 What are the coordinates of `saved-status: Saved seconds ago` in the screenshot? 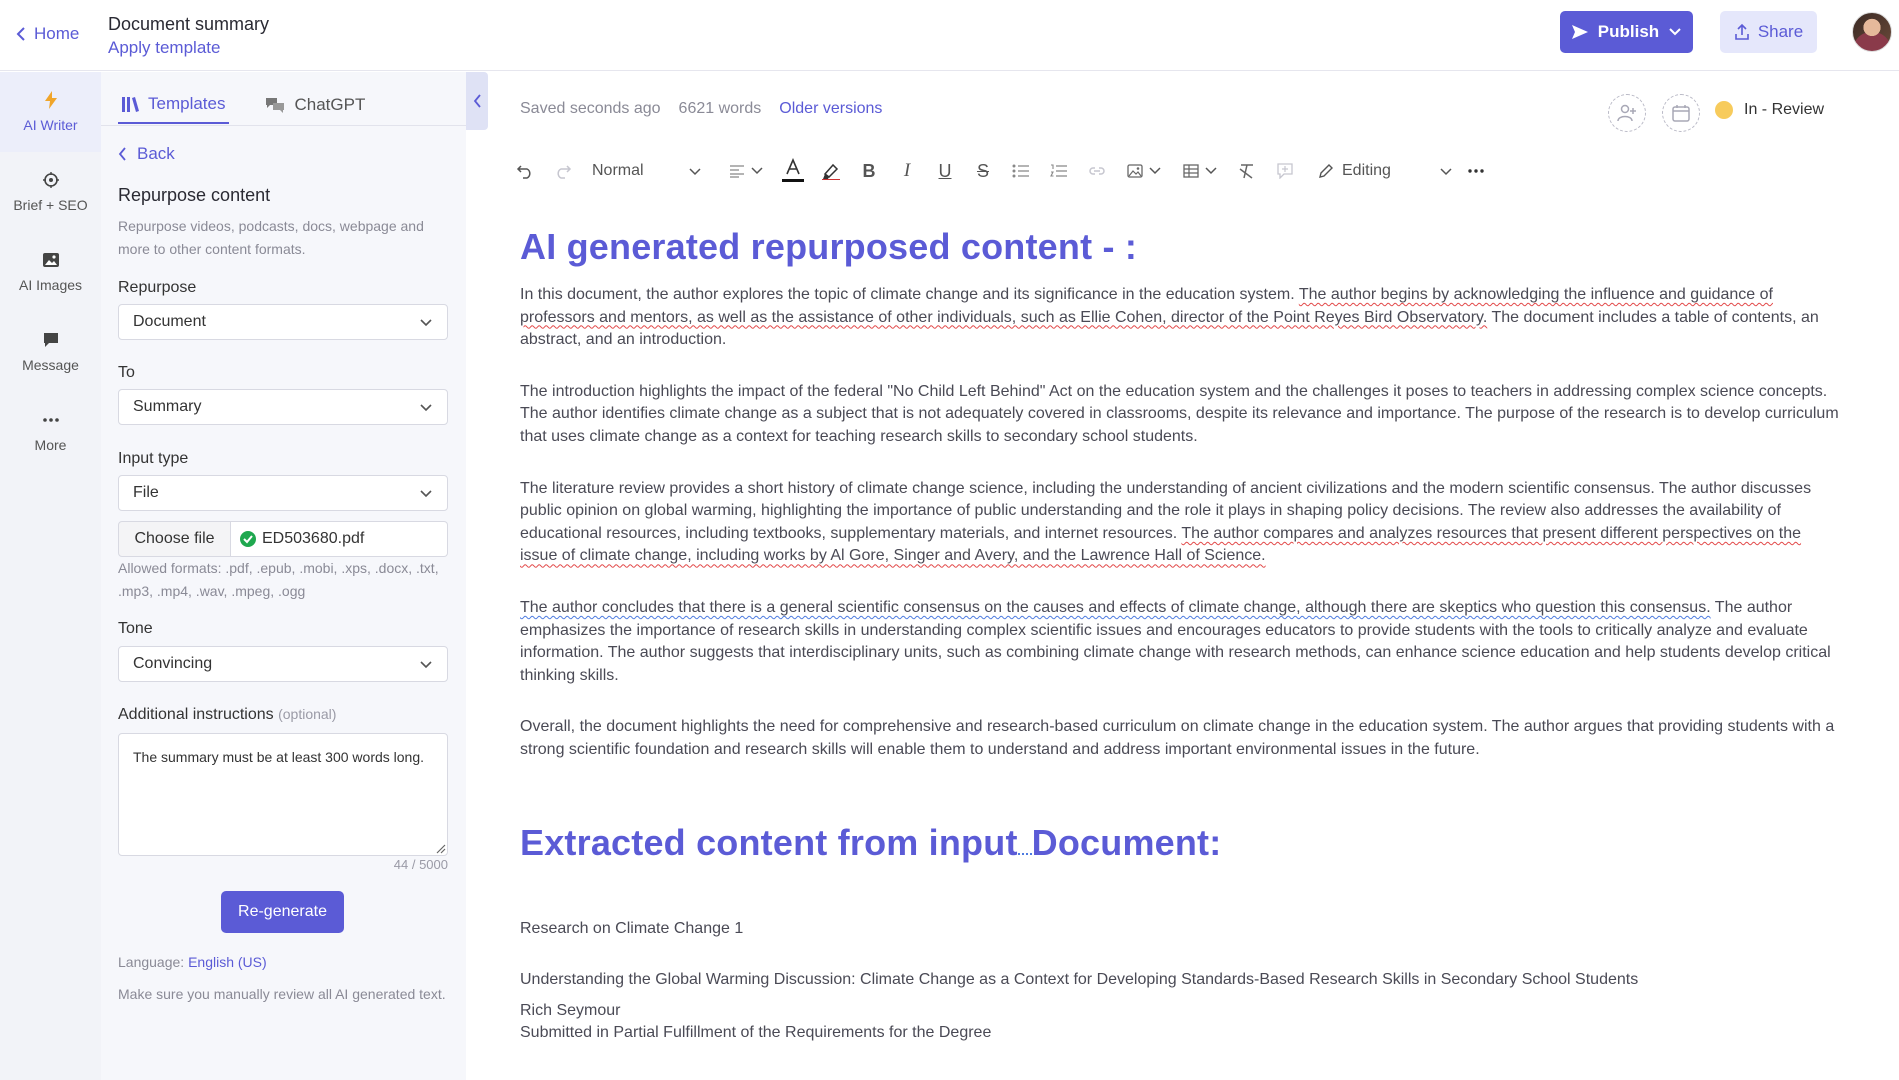 It's located at (590, 108).